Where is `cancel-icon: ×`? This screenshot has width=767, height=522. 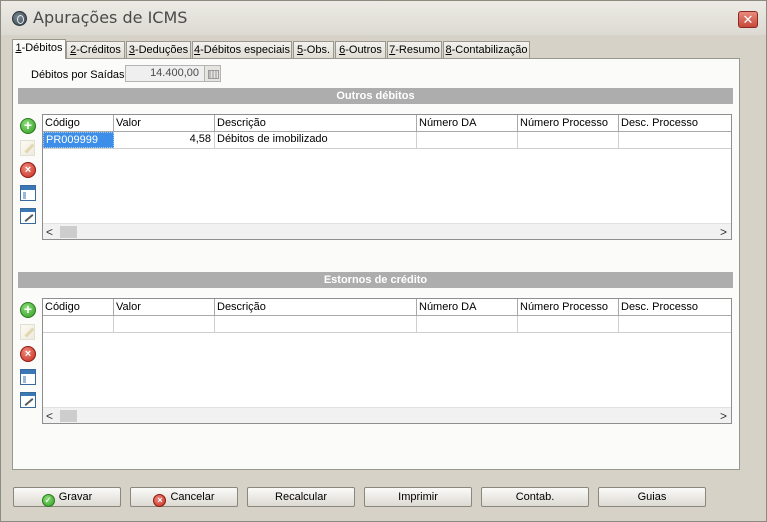 cancel-icon: × is located at coordinates (160, 500).